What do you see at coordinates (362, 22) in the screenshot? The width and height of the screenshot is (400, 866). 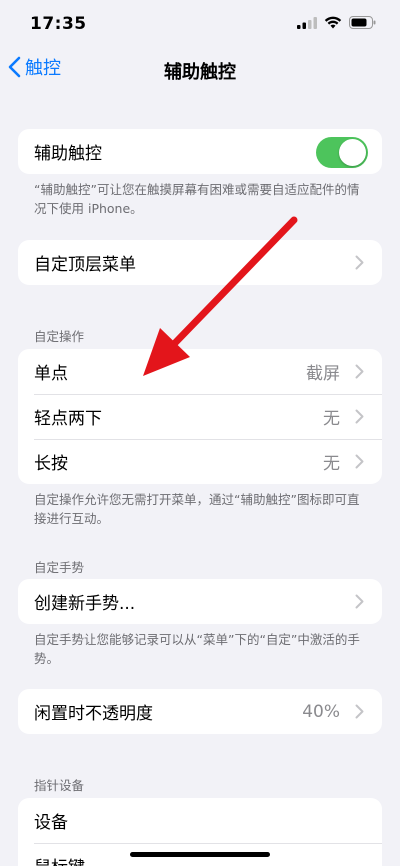 I see `battery-icon` at bounding box center [362, 22].